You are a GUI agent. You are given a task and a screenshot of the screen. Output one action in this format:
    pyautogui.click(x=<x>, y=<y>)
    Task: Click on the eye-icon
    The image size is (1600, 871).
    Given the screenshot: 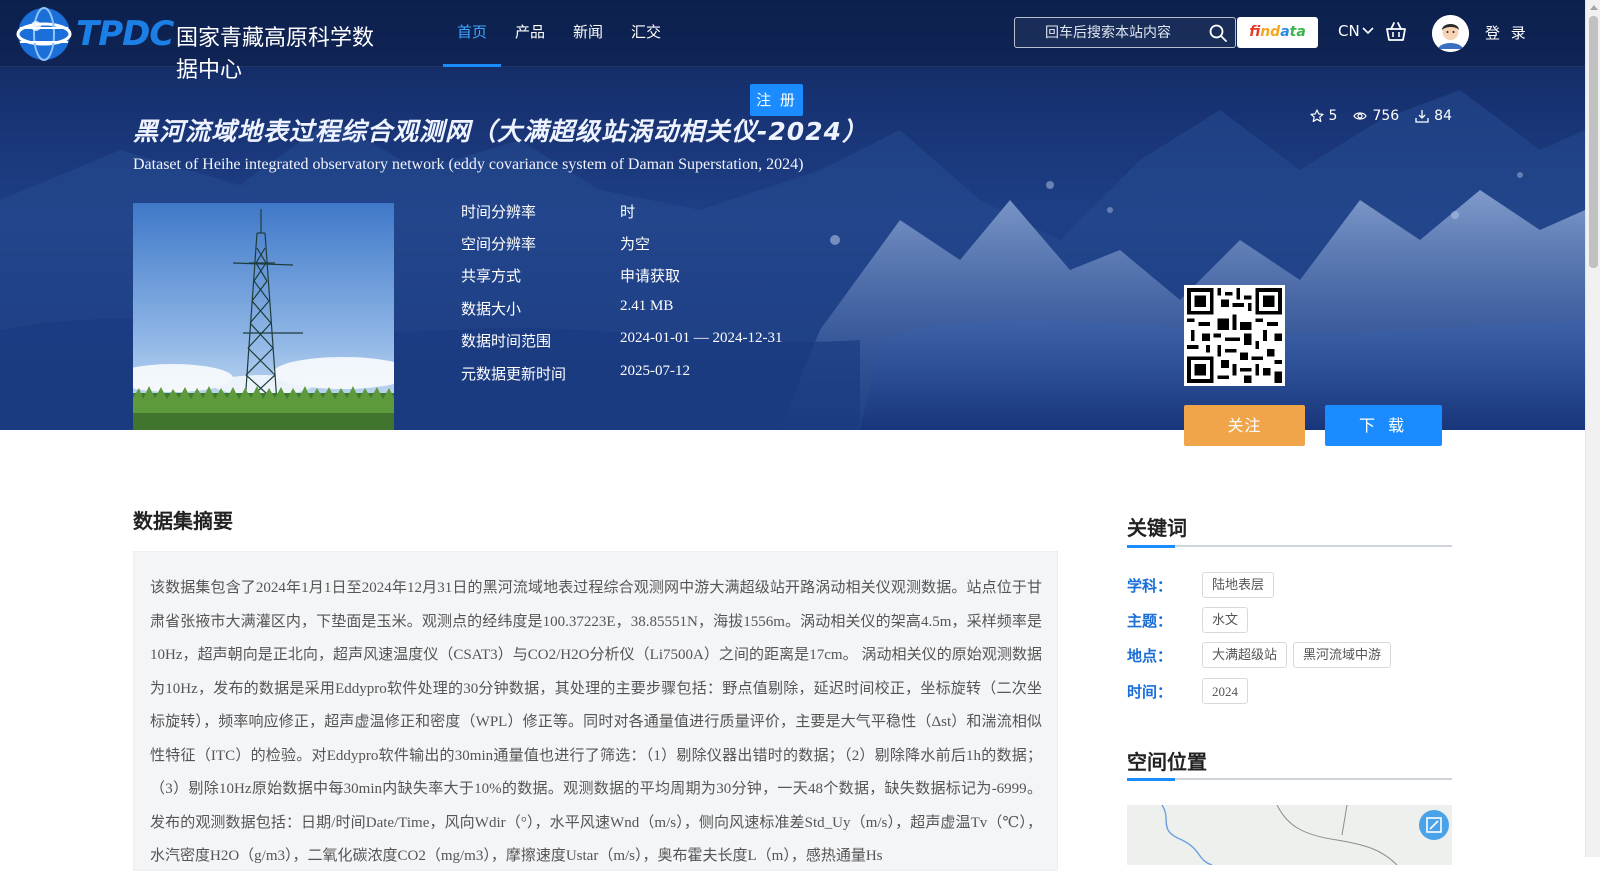 What is the action you would take?
    pyautogui.click(x=1360, y=116)
    